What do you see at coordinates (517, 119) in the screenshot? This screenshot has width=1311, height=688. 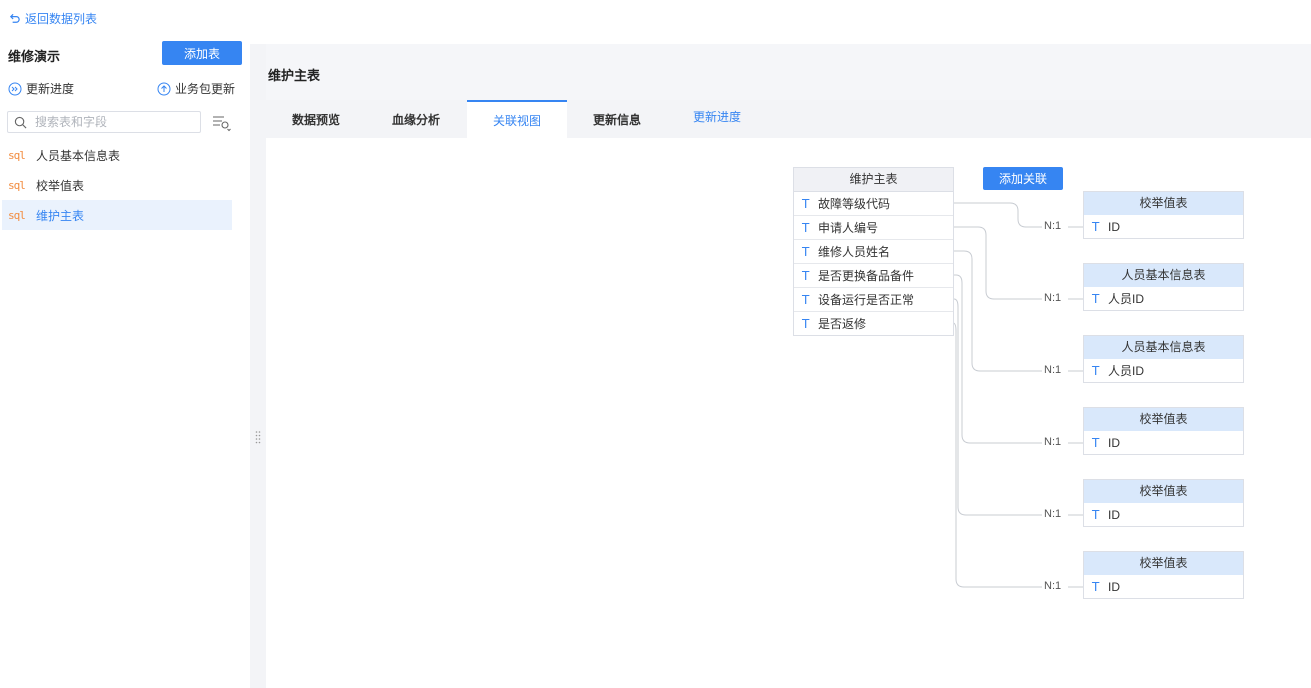 I see `tab-relation-view: 关联视图` at bounding box center [517, 119].